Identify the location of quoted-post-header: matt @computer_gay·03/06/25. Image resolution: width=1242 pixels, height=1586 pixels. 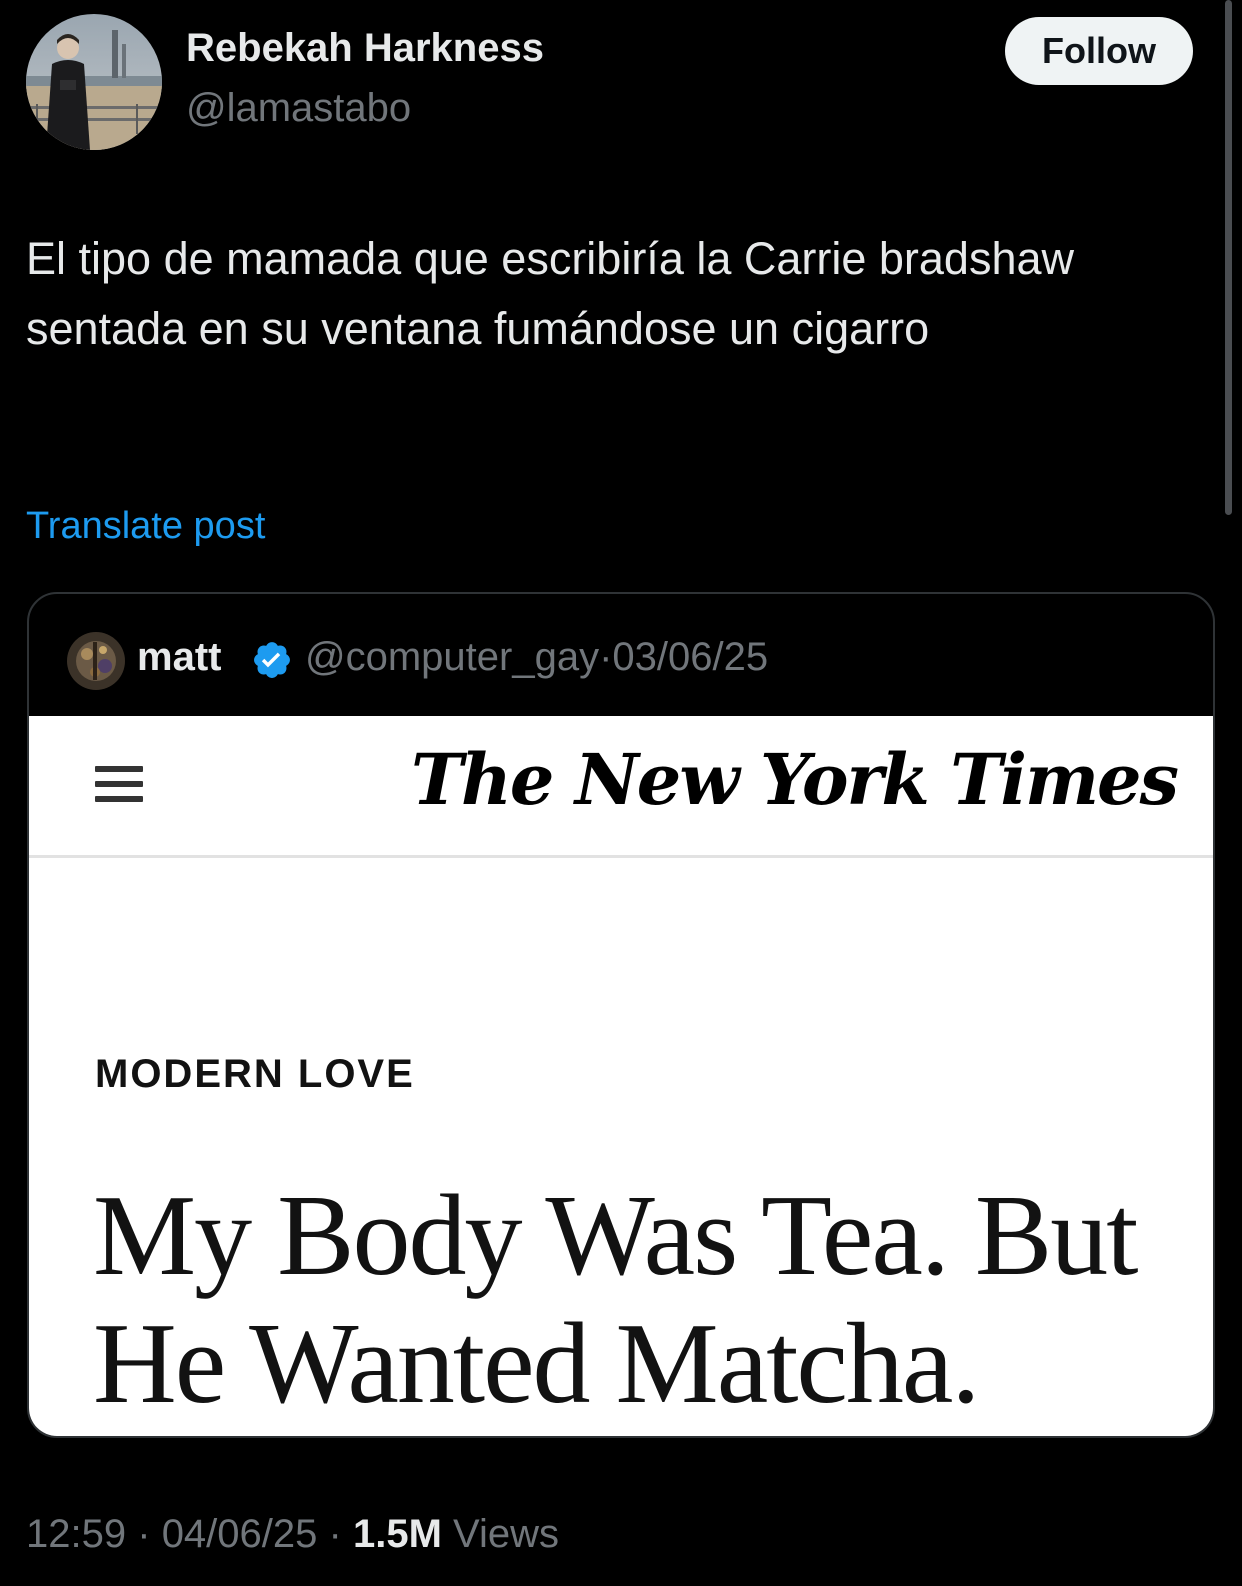
(621, 655).